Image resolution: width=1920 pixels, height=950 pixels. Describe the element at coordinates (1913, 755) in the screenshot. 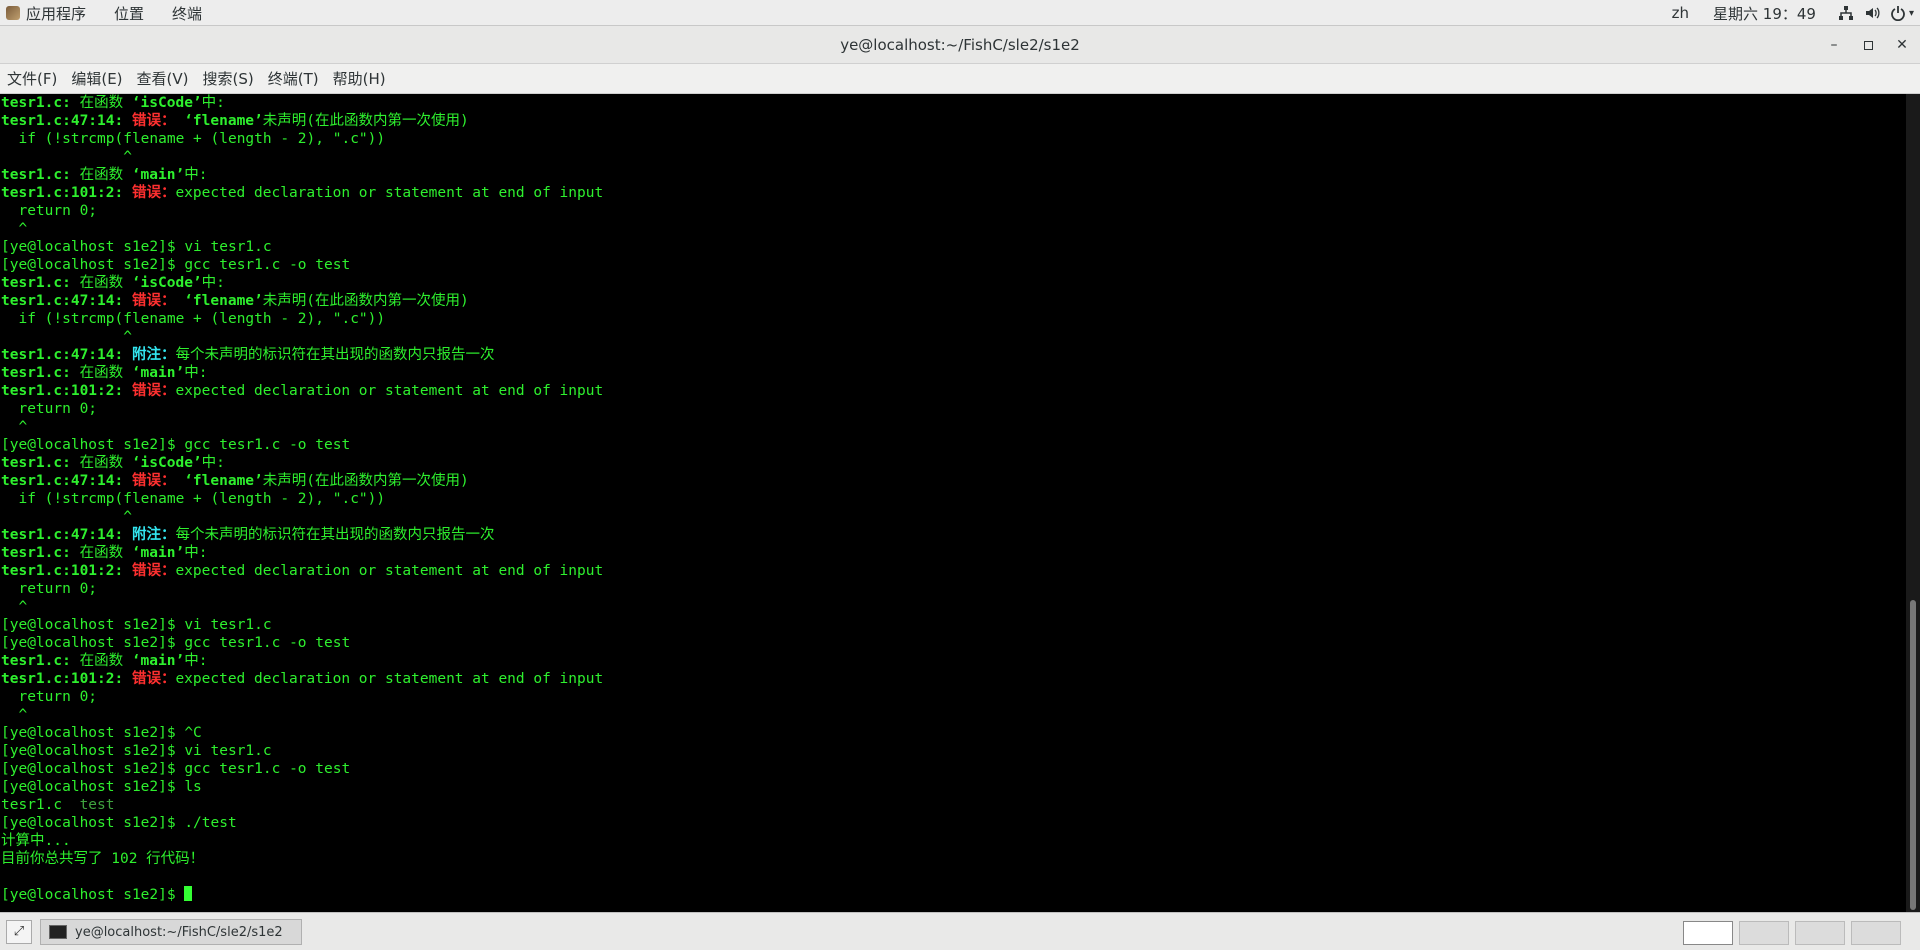

I see `scrollbar-thumb` at that location.